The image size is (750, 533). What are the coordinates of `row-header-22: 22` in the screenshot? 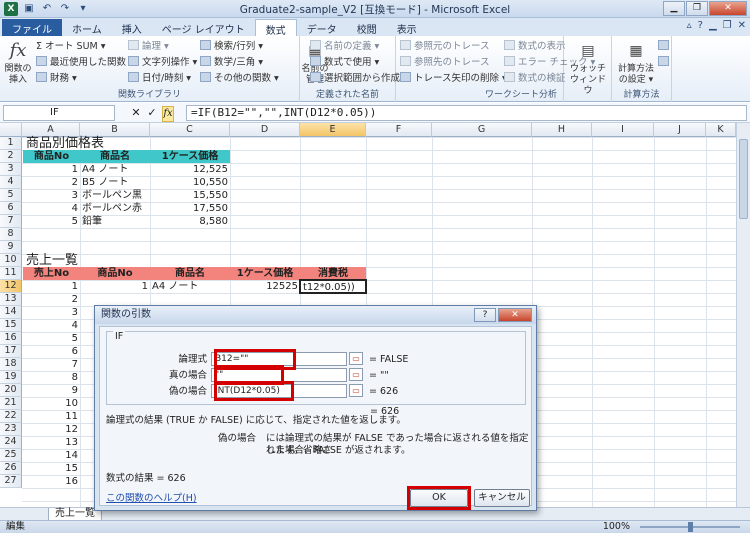 It's located at (11, 416).